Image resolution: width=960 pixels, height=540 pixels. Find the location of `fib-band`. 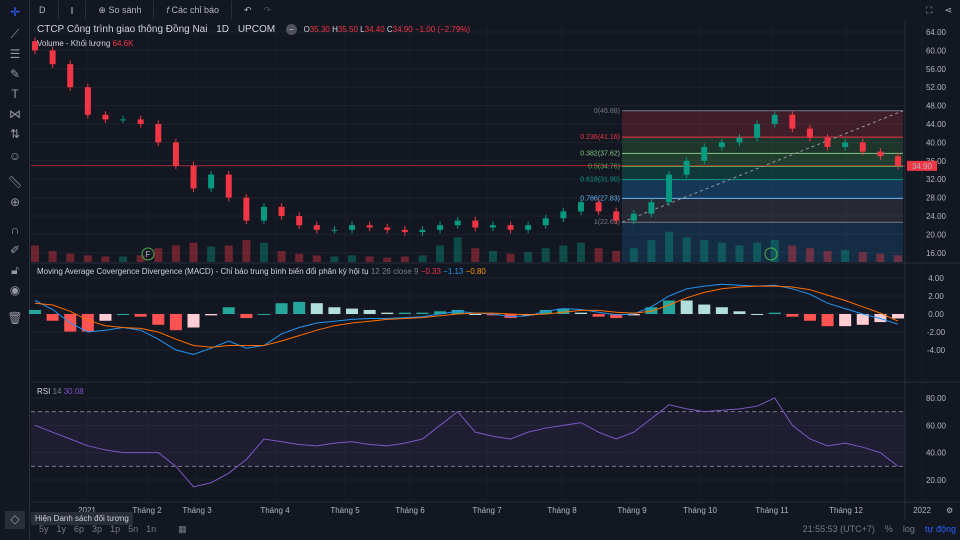

fib-band is located at coordinates (762, 124).